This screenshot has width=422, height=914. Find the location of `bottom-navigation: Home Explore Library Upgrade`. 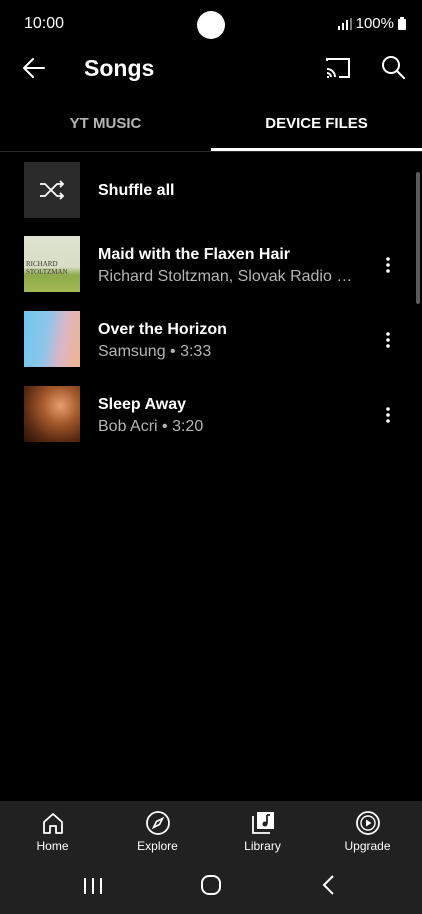

bottom-navigation: Home Explore Library Upgrade is located at coordinates (211, 831).